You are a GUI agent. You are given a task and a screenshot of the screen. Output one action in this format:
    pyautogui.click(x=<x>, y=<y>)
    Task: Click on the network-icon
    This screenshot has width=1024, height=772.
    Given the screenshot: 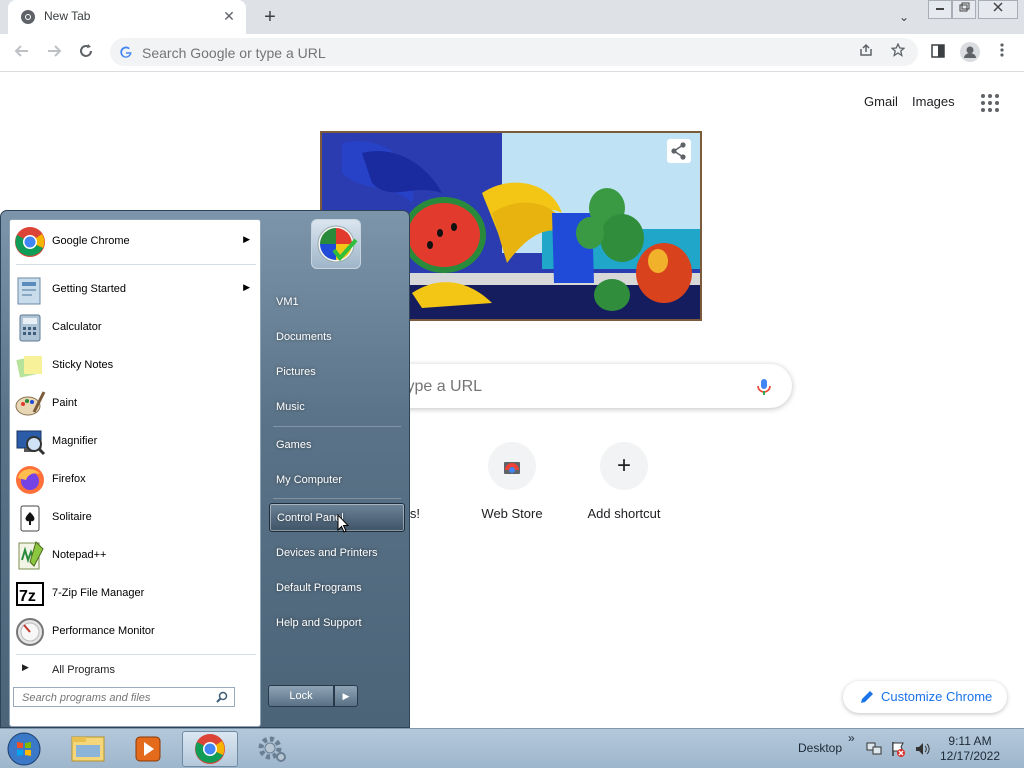 What is the action you would take?
    pyautogui.click(x=874, y=749)
    